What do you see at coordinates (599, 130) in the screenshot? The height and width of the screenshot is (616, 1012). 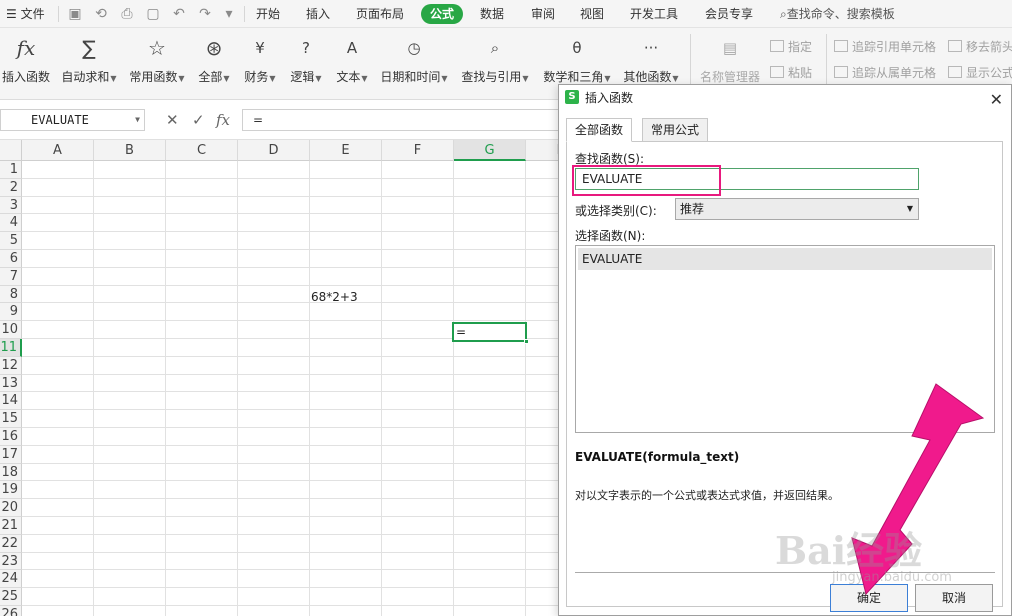 I see `tab-all-functions: 全部函数` at bounding box center [599, 130].